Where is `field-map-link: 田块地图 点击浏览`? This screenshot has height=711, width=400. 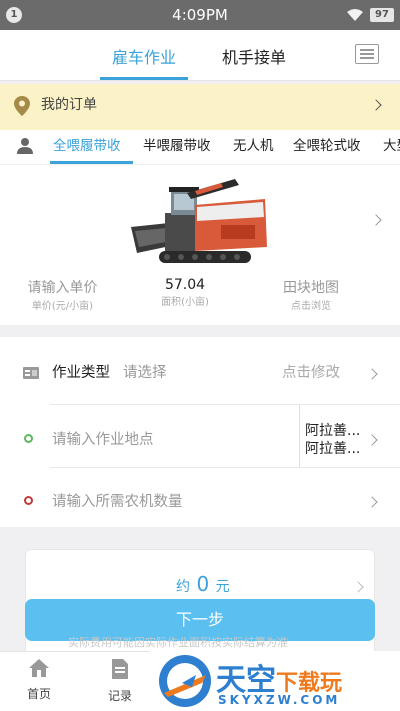
field-map-link: 田块地图 点击浏览 is located at coordinates (311, 294).